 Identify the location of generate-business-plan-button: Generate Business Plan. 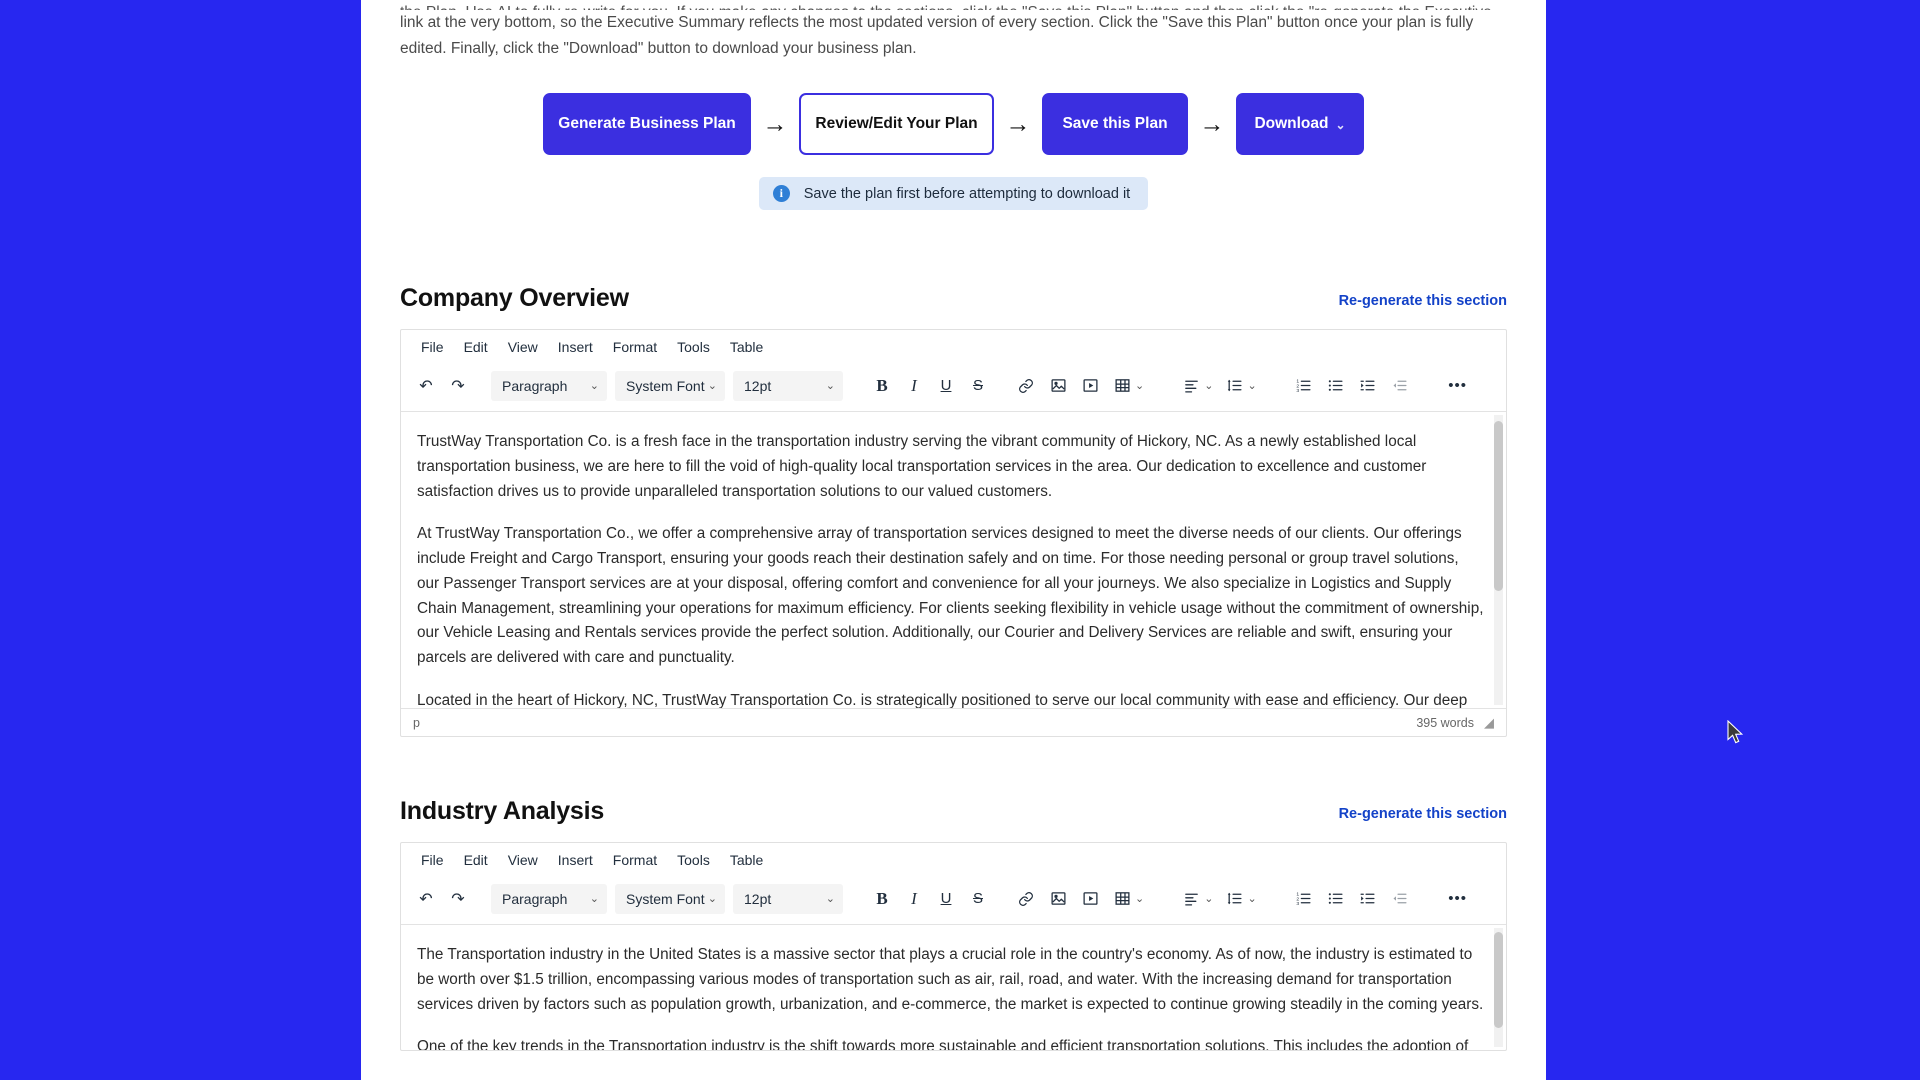
(647, 124).